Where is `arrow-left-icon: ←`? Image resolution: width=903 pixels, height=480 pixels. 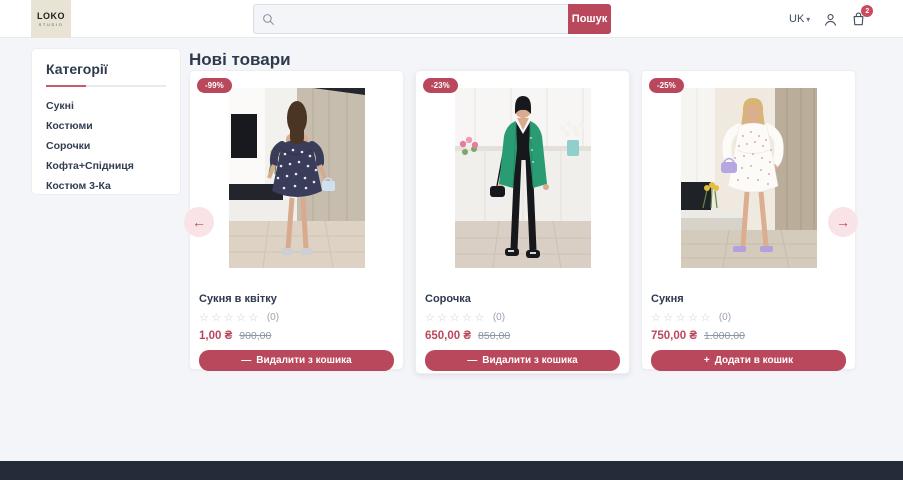 arrow-left-icon: ← is located at coordinates (199, 222).